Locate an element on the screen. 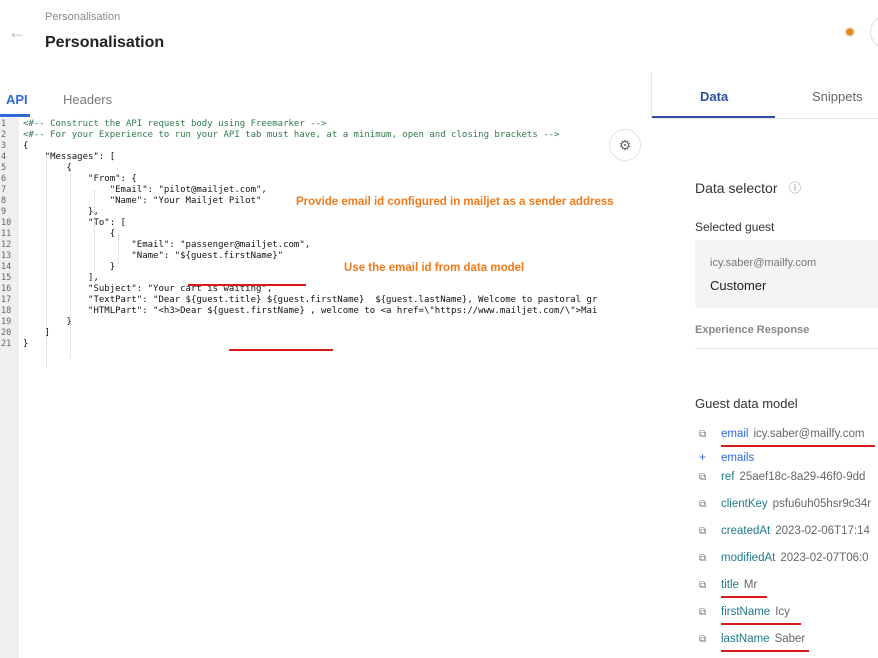  data-selector-title: Data selector is located at coordinates (736, 188).